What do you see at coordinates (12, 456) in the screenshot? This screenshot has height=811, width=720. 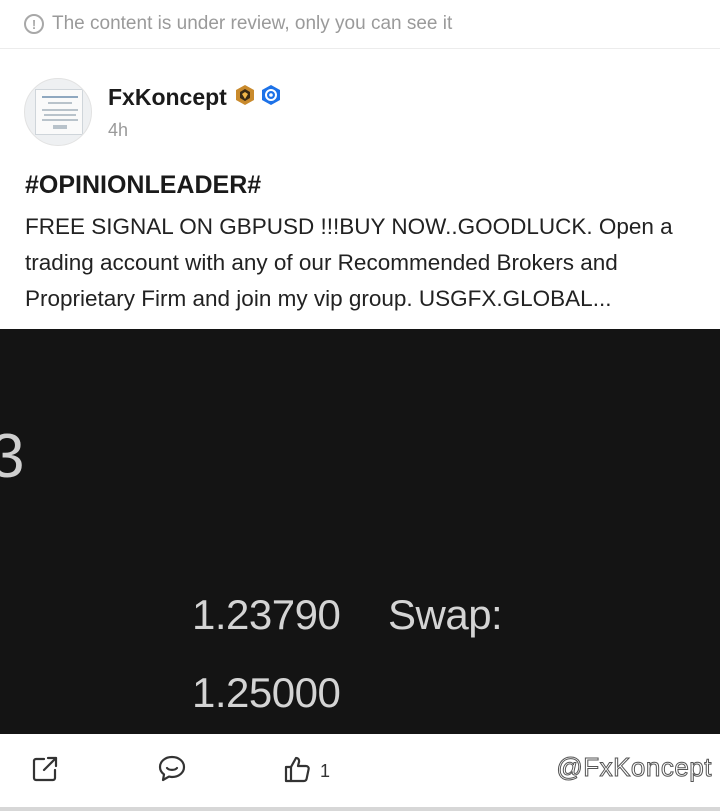 I see `image-edge-glyph: 3` at bounding box center [12, 456].